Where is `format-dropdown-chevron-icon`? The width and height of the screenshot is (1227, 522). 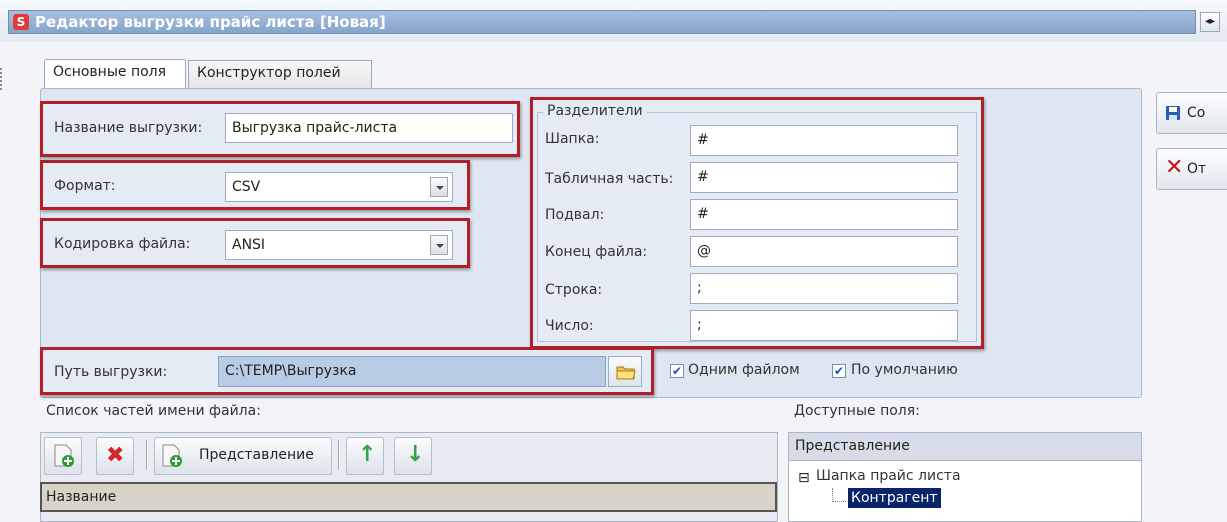
format-dropdown-chevron-icon is located at coordinates (439, 187).